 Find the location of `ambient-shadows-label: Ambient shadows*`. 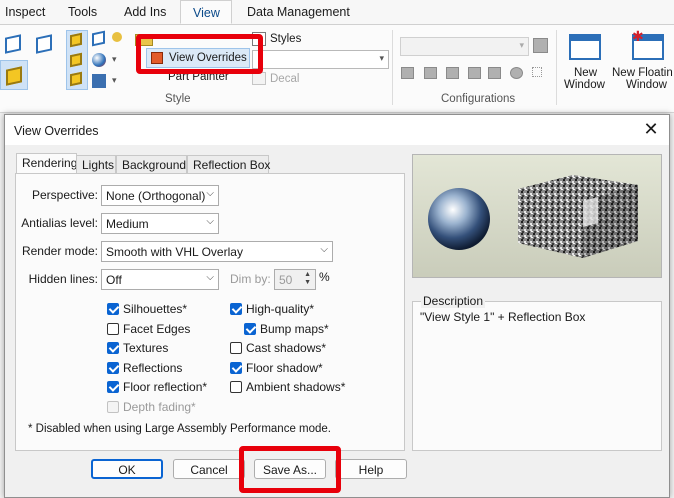

ambient-shadows-label: Ambient shadows* is located at coordinates (296, 387).